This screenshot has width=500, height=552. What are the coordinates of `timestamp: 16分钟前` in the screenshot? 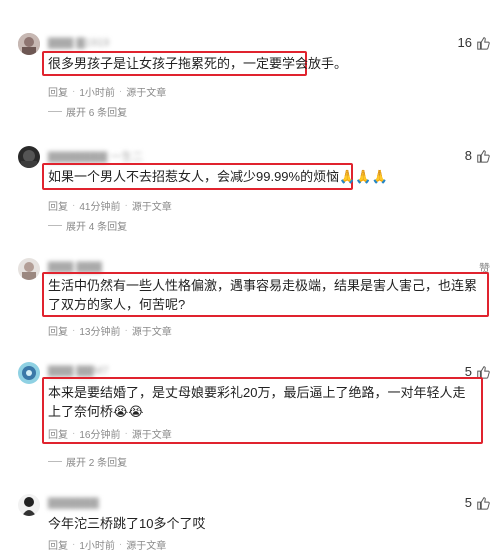 It's located at (100, 435).